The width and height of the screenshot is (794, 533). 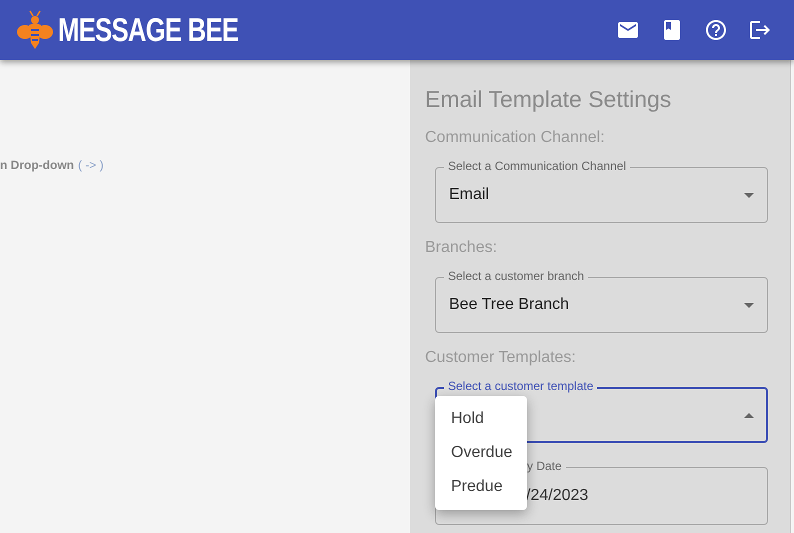 I want to click on section-heading: Customer Templates:, so click(x=501, y=358).